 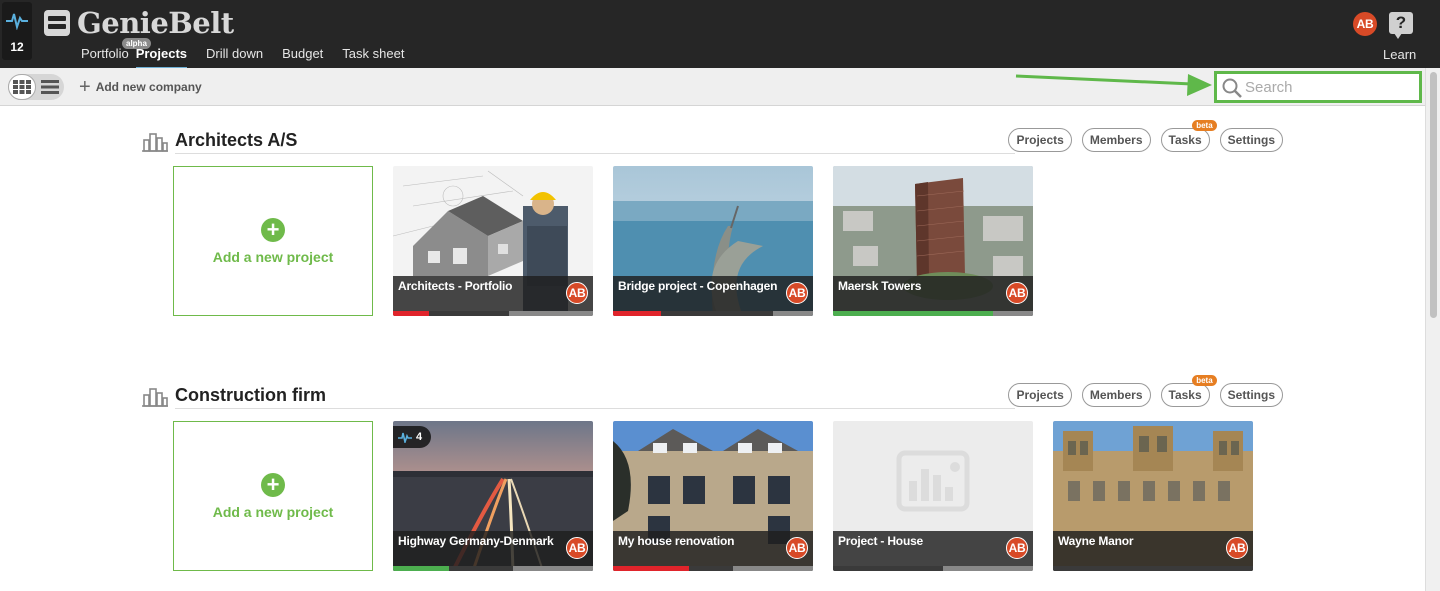 I want to click on nav-portfolio-label: Portfolio, so click(x=105, y=53).